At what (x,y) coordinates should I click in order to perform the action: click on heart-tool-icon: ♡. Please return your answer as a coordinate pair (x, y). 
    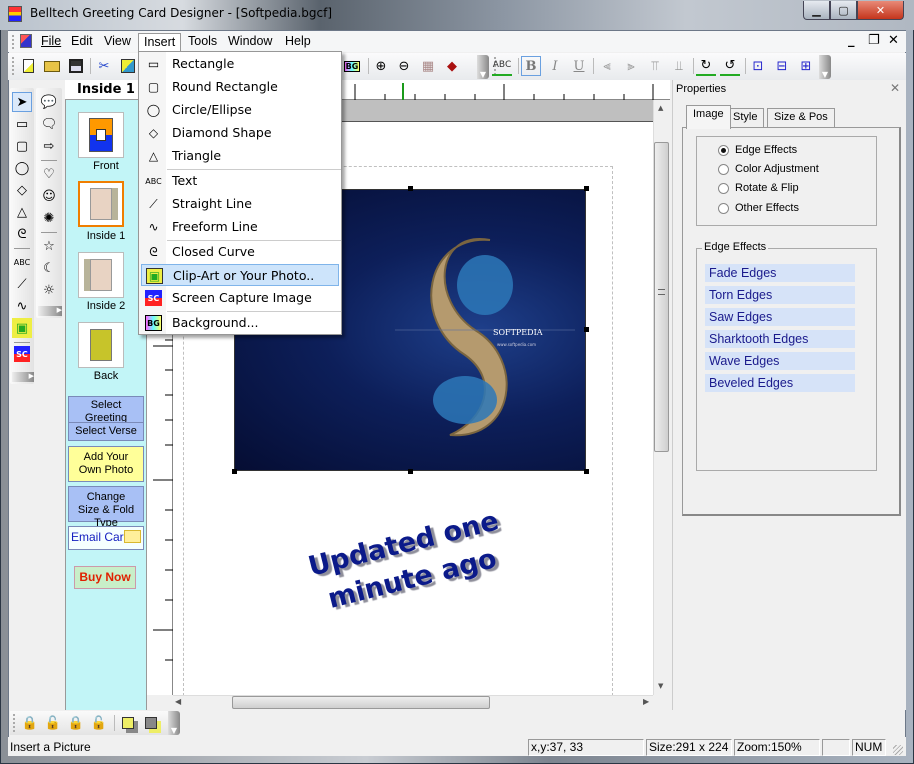
    Looking at the image, I should click on (49, 174).